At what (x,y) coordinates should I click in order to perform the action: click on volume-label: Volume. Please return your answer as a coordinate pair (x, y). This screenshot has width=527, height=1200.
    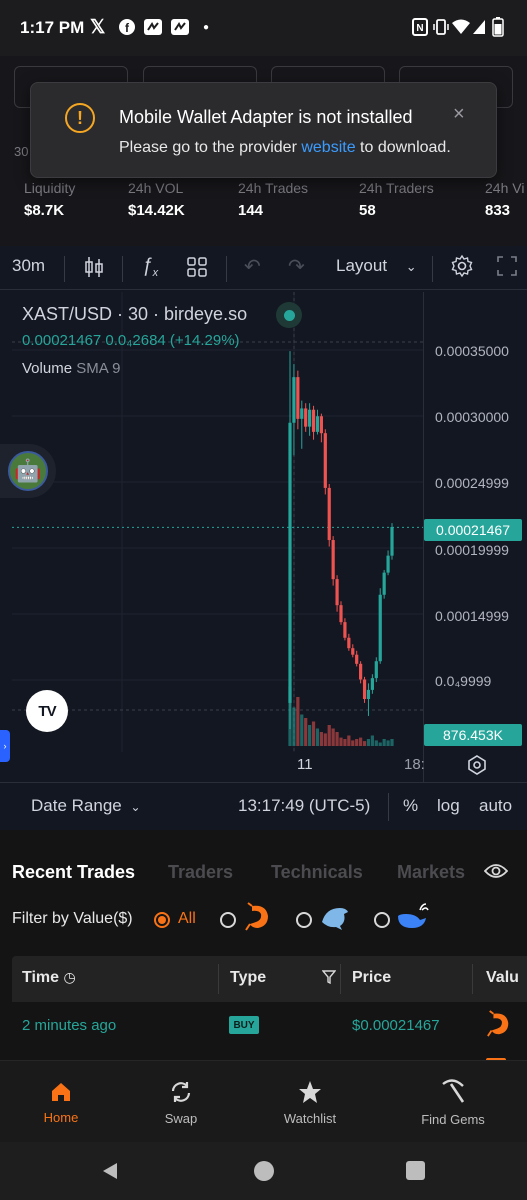
    Looking at the image, I should click on (47, 368).